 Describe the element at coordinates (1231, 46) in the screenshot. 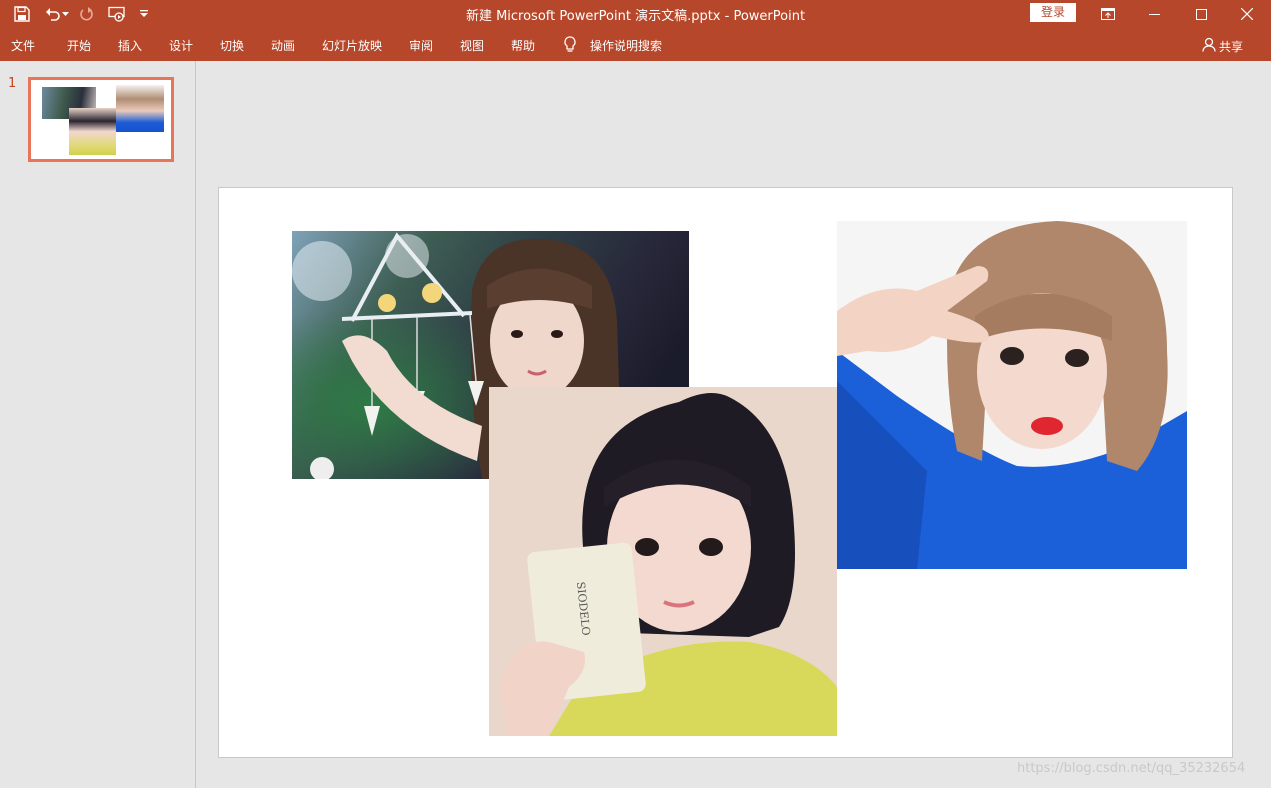

I see `share-label: 共享` at that location.